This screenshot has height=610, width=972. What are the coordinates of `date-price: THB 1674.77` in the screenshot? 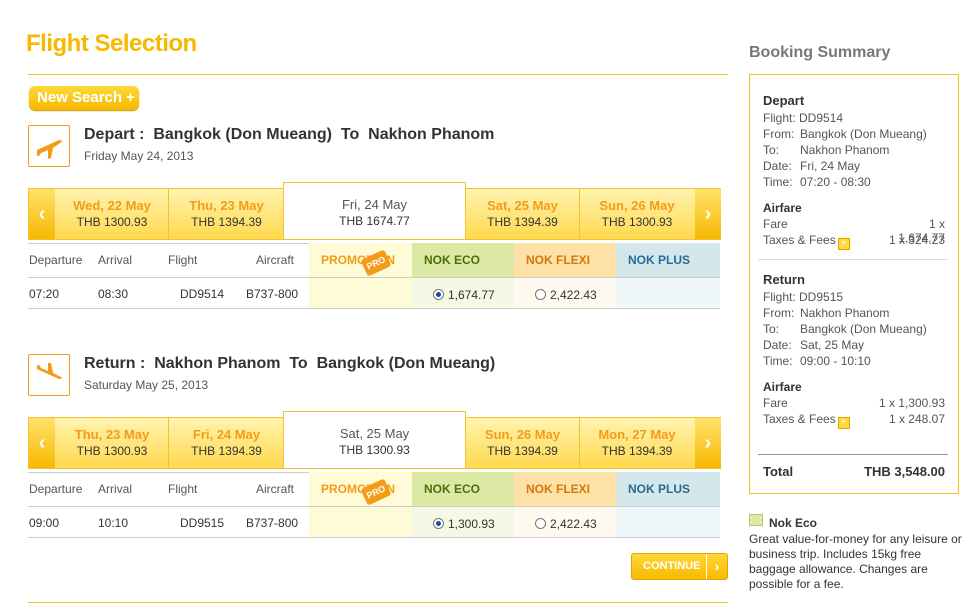 It's located at (374, 221).